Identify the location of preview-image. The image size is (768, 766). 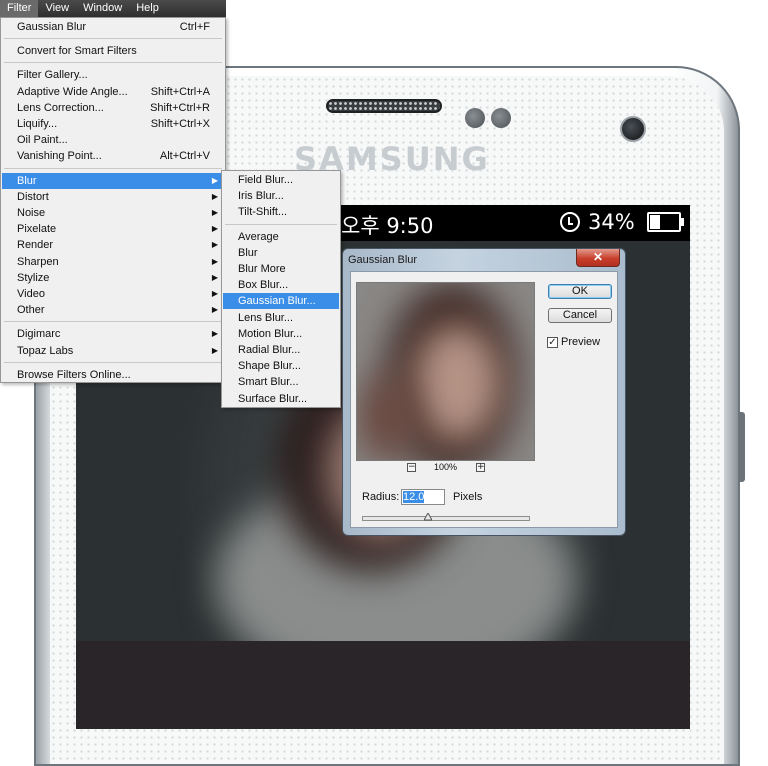
(445, 371).